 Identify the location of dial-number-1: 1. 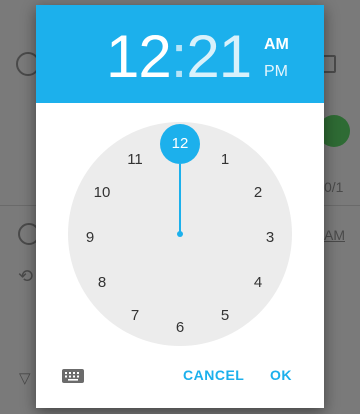
(225, 160).